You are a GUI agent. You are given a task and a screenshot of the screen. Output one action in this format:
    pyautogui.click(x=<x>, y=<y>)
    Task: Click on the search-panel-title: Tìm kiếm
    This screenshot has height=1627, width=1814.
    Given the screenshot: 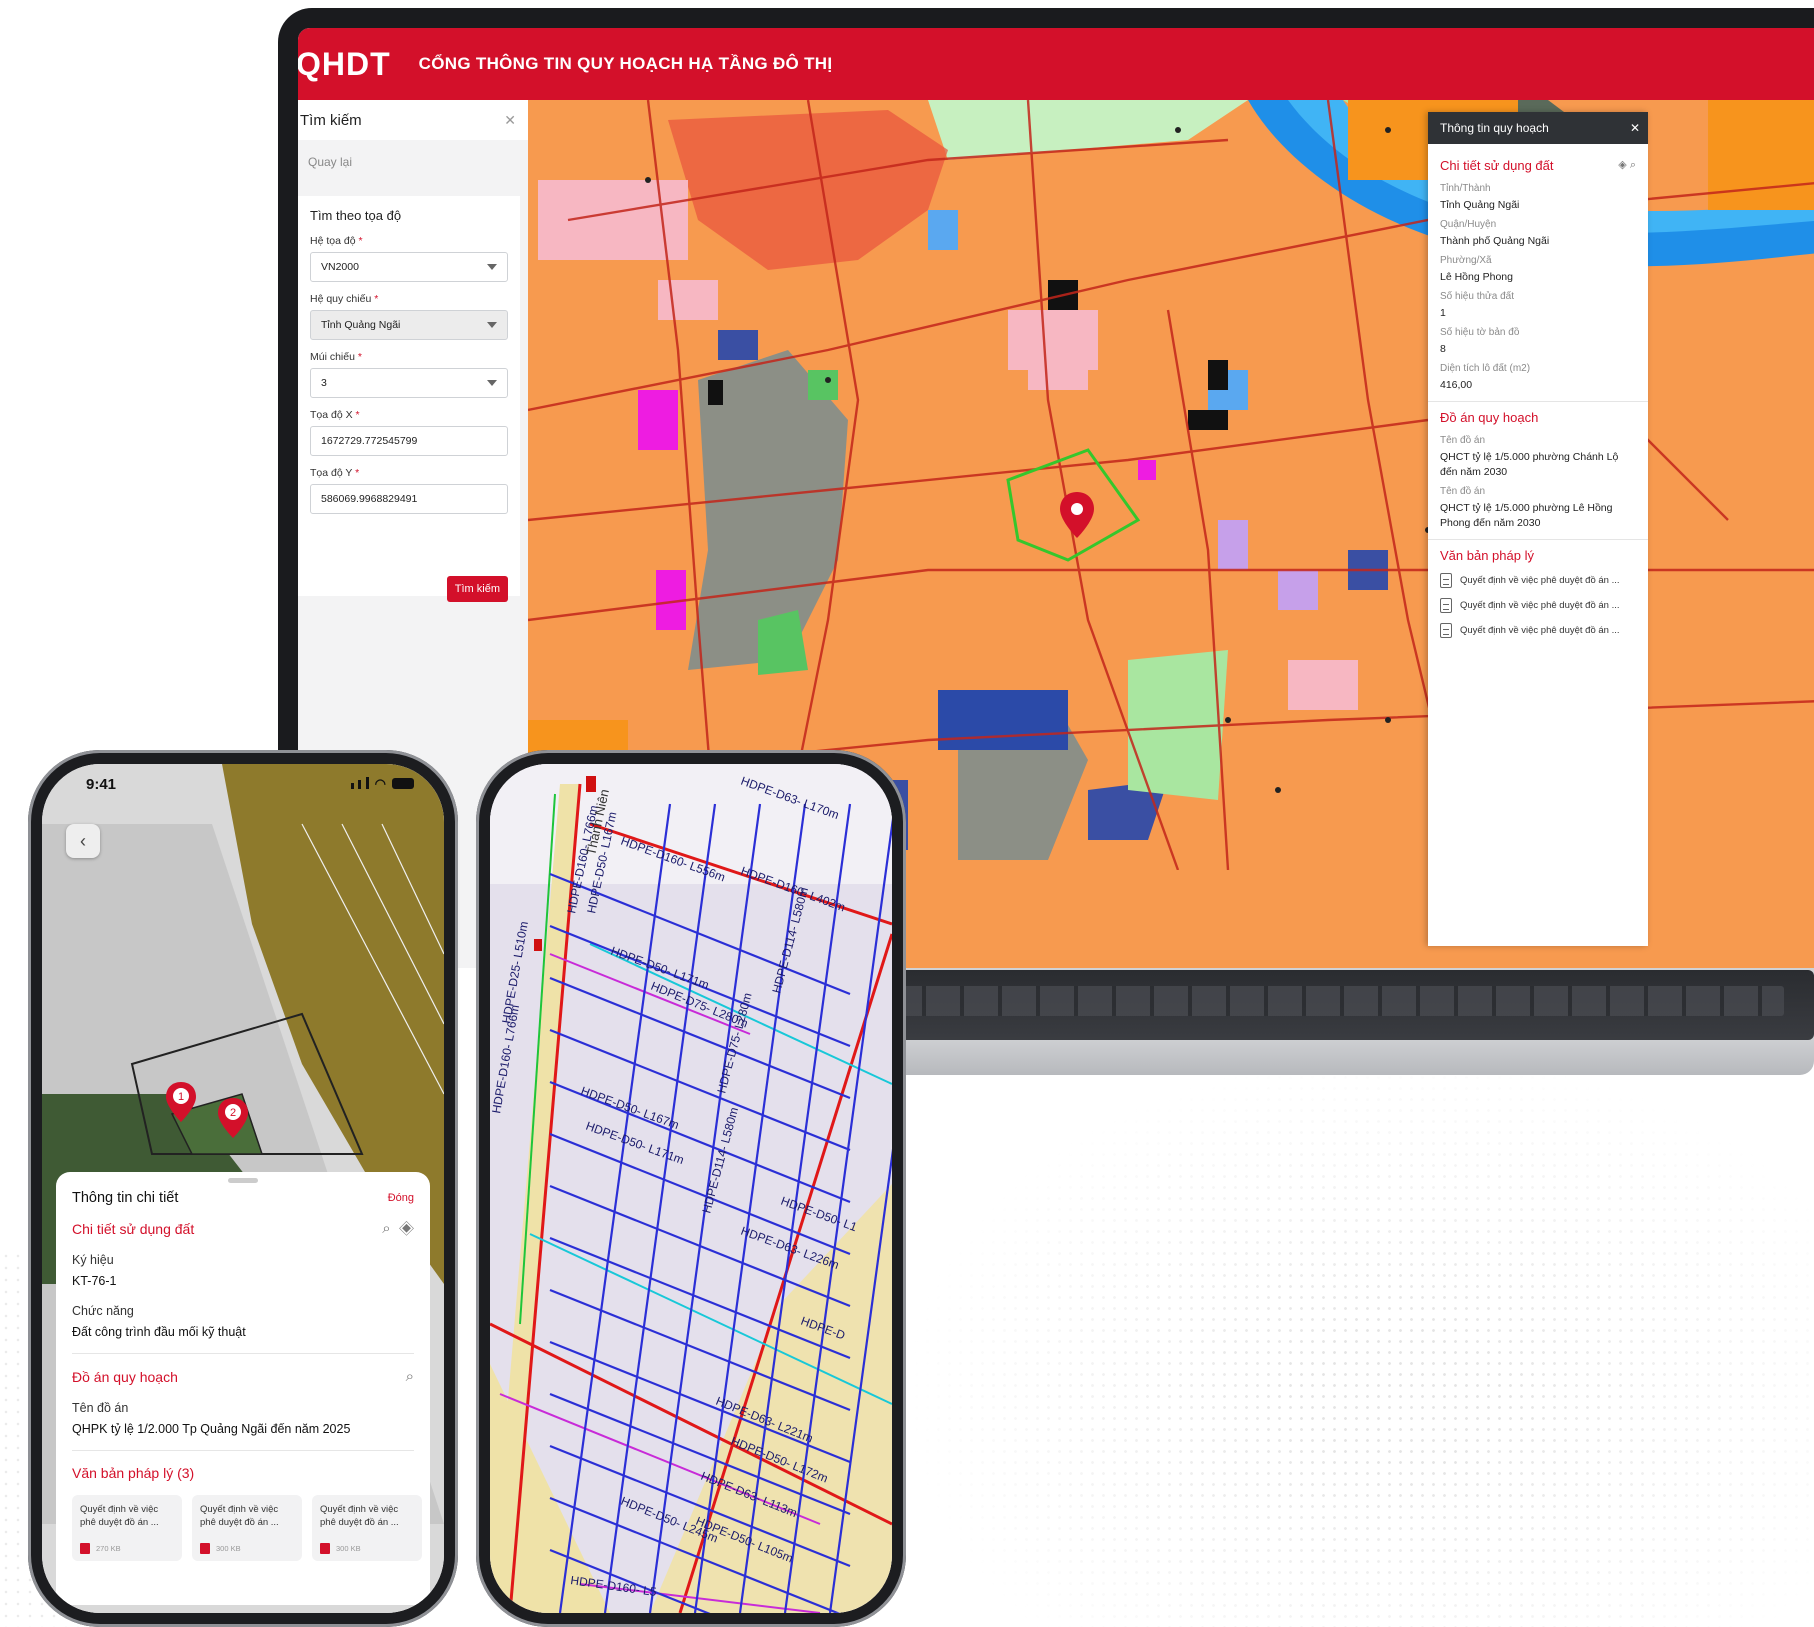 What is the action you would take?
    pyautogui.click(x=331, y=120)
    